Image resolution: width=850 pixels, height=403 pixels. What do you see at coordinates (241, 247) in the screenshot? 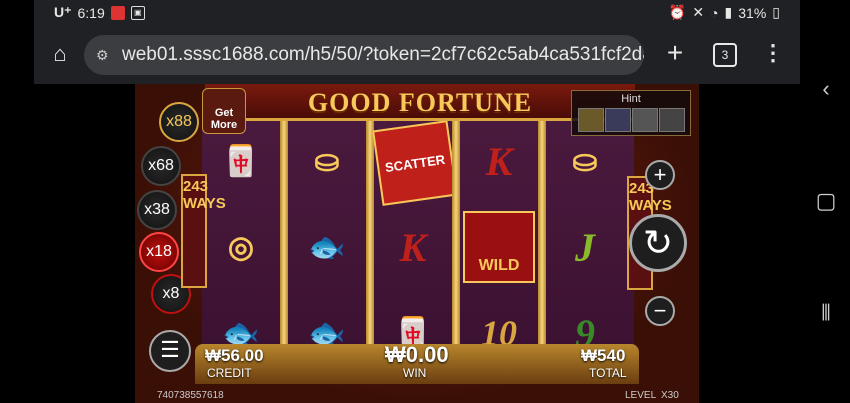
I see `coin-symbol: ◎` at bounding box center [241, 247].